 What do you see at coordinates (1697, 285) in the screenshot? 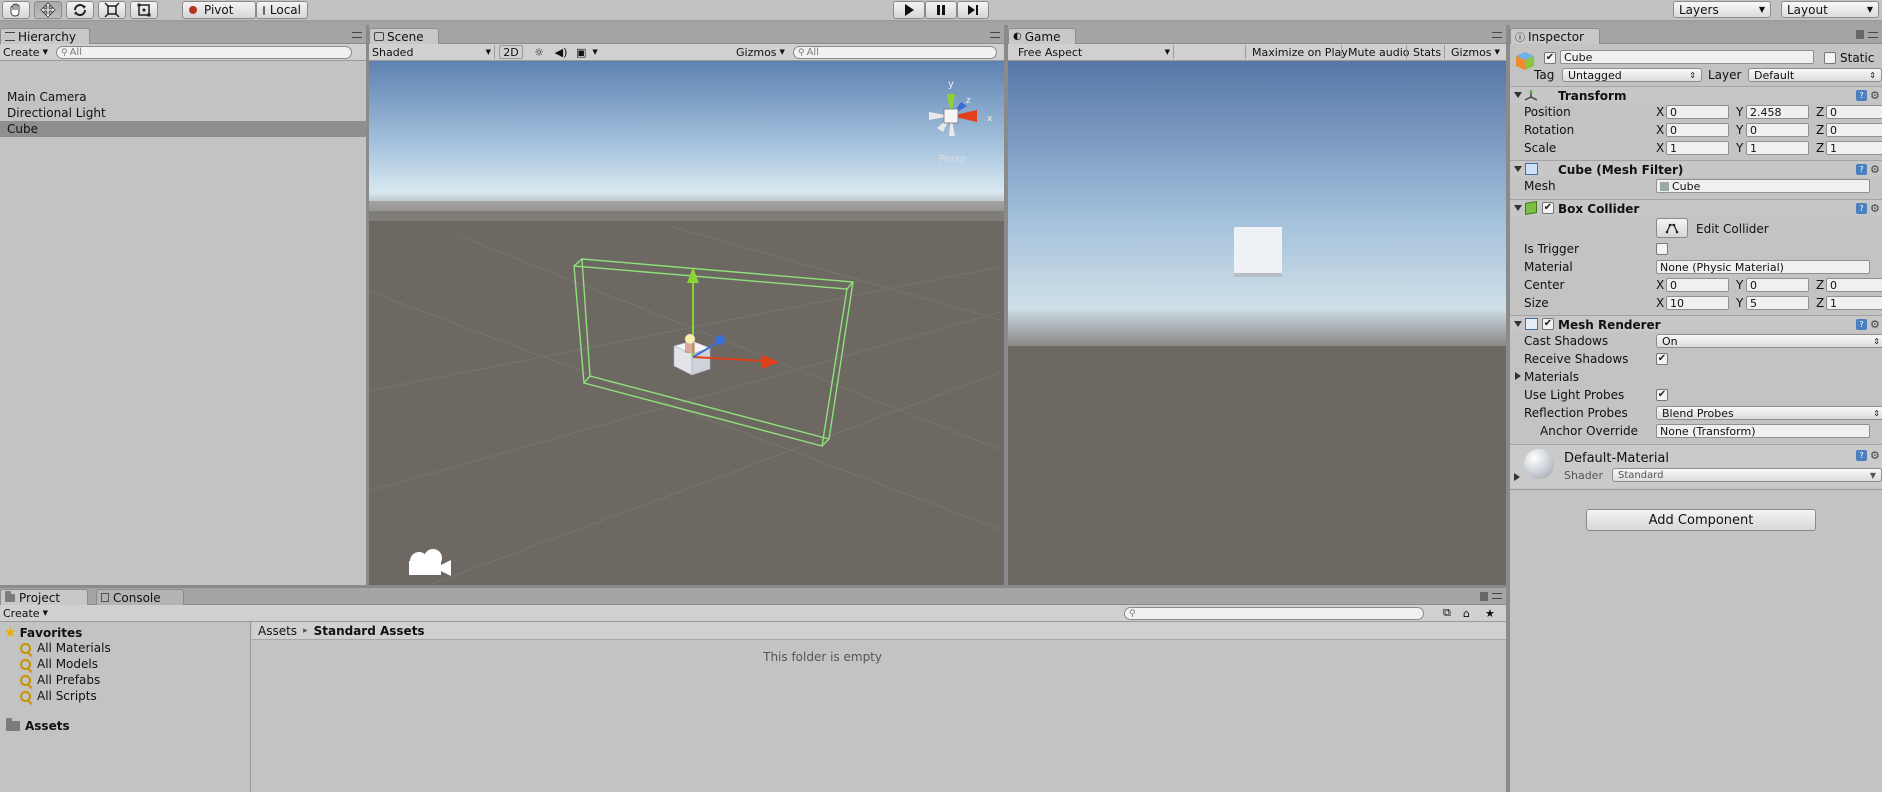
I see `center-x-input: 0` at bounding box center [1697, 285].